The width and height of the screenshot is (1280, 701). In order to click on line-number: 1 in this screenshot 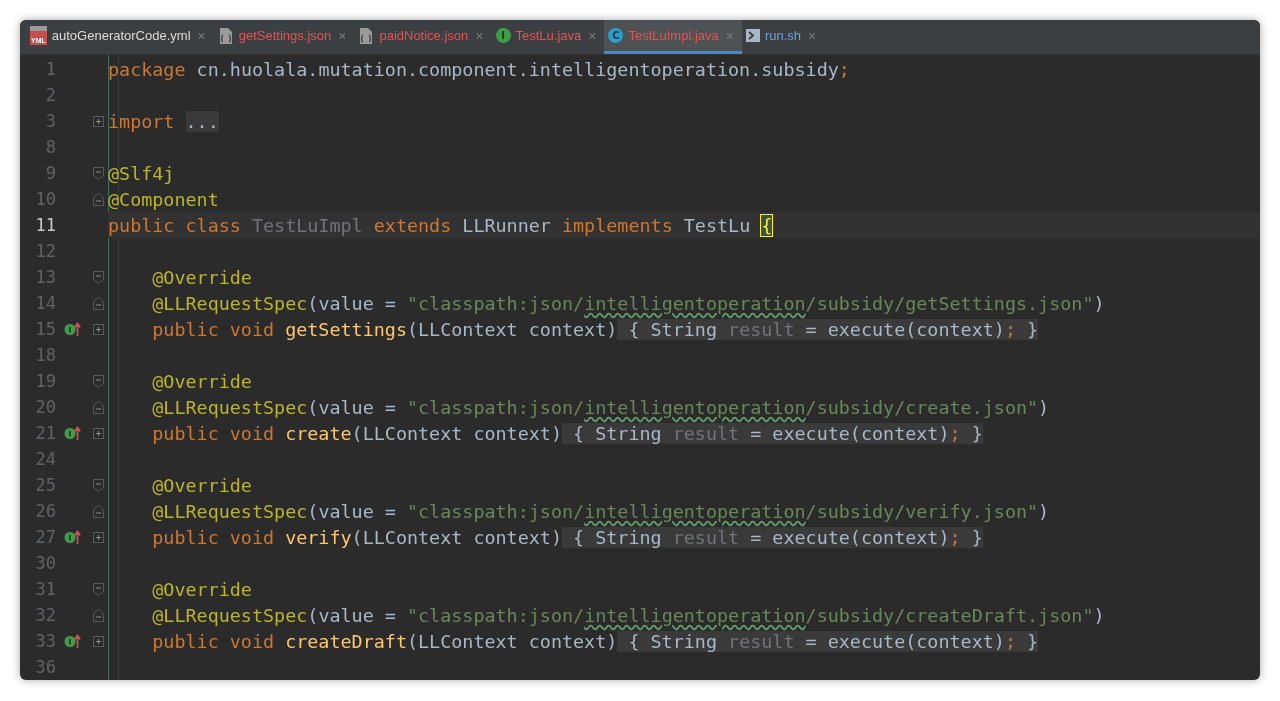, I will do `click(50, 69)`.